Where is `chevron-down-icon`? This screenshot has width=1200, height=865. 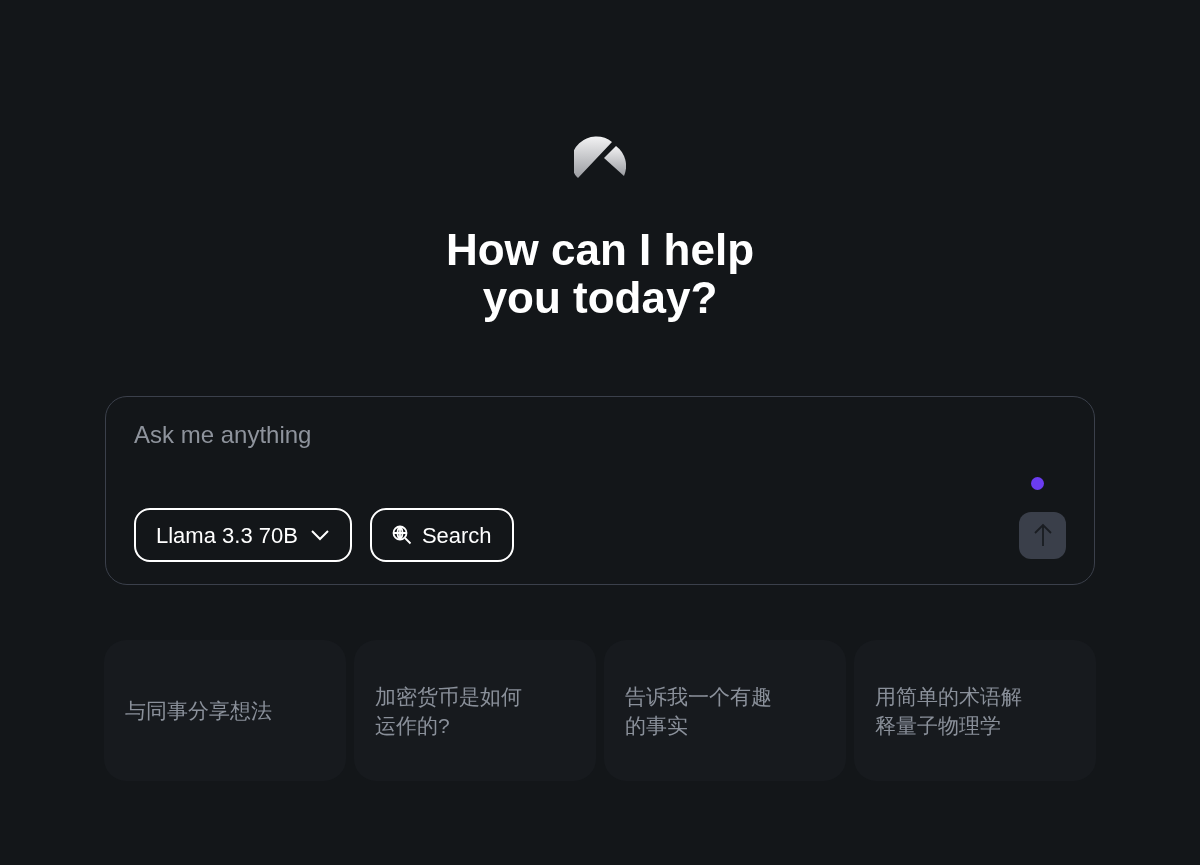 chevron-down-icon is located at coordinates (319, 535).